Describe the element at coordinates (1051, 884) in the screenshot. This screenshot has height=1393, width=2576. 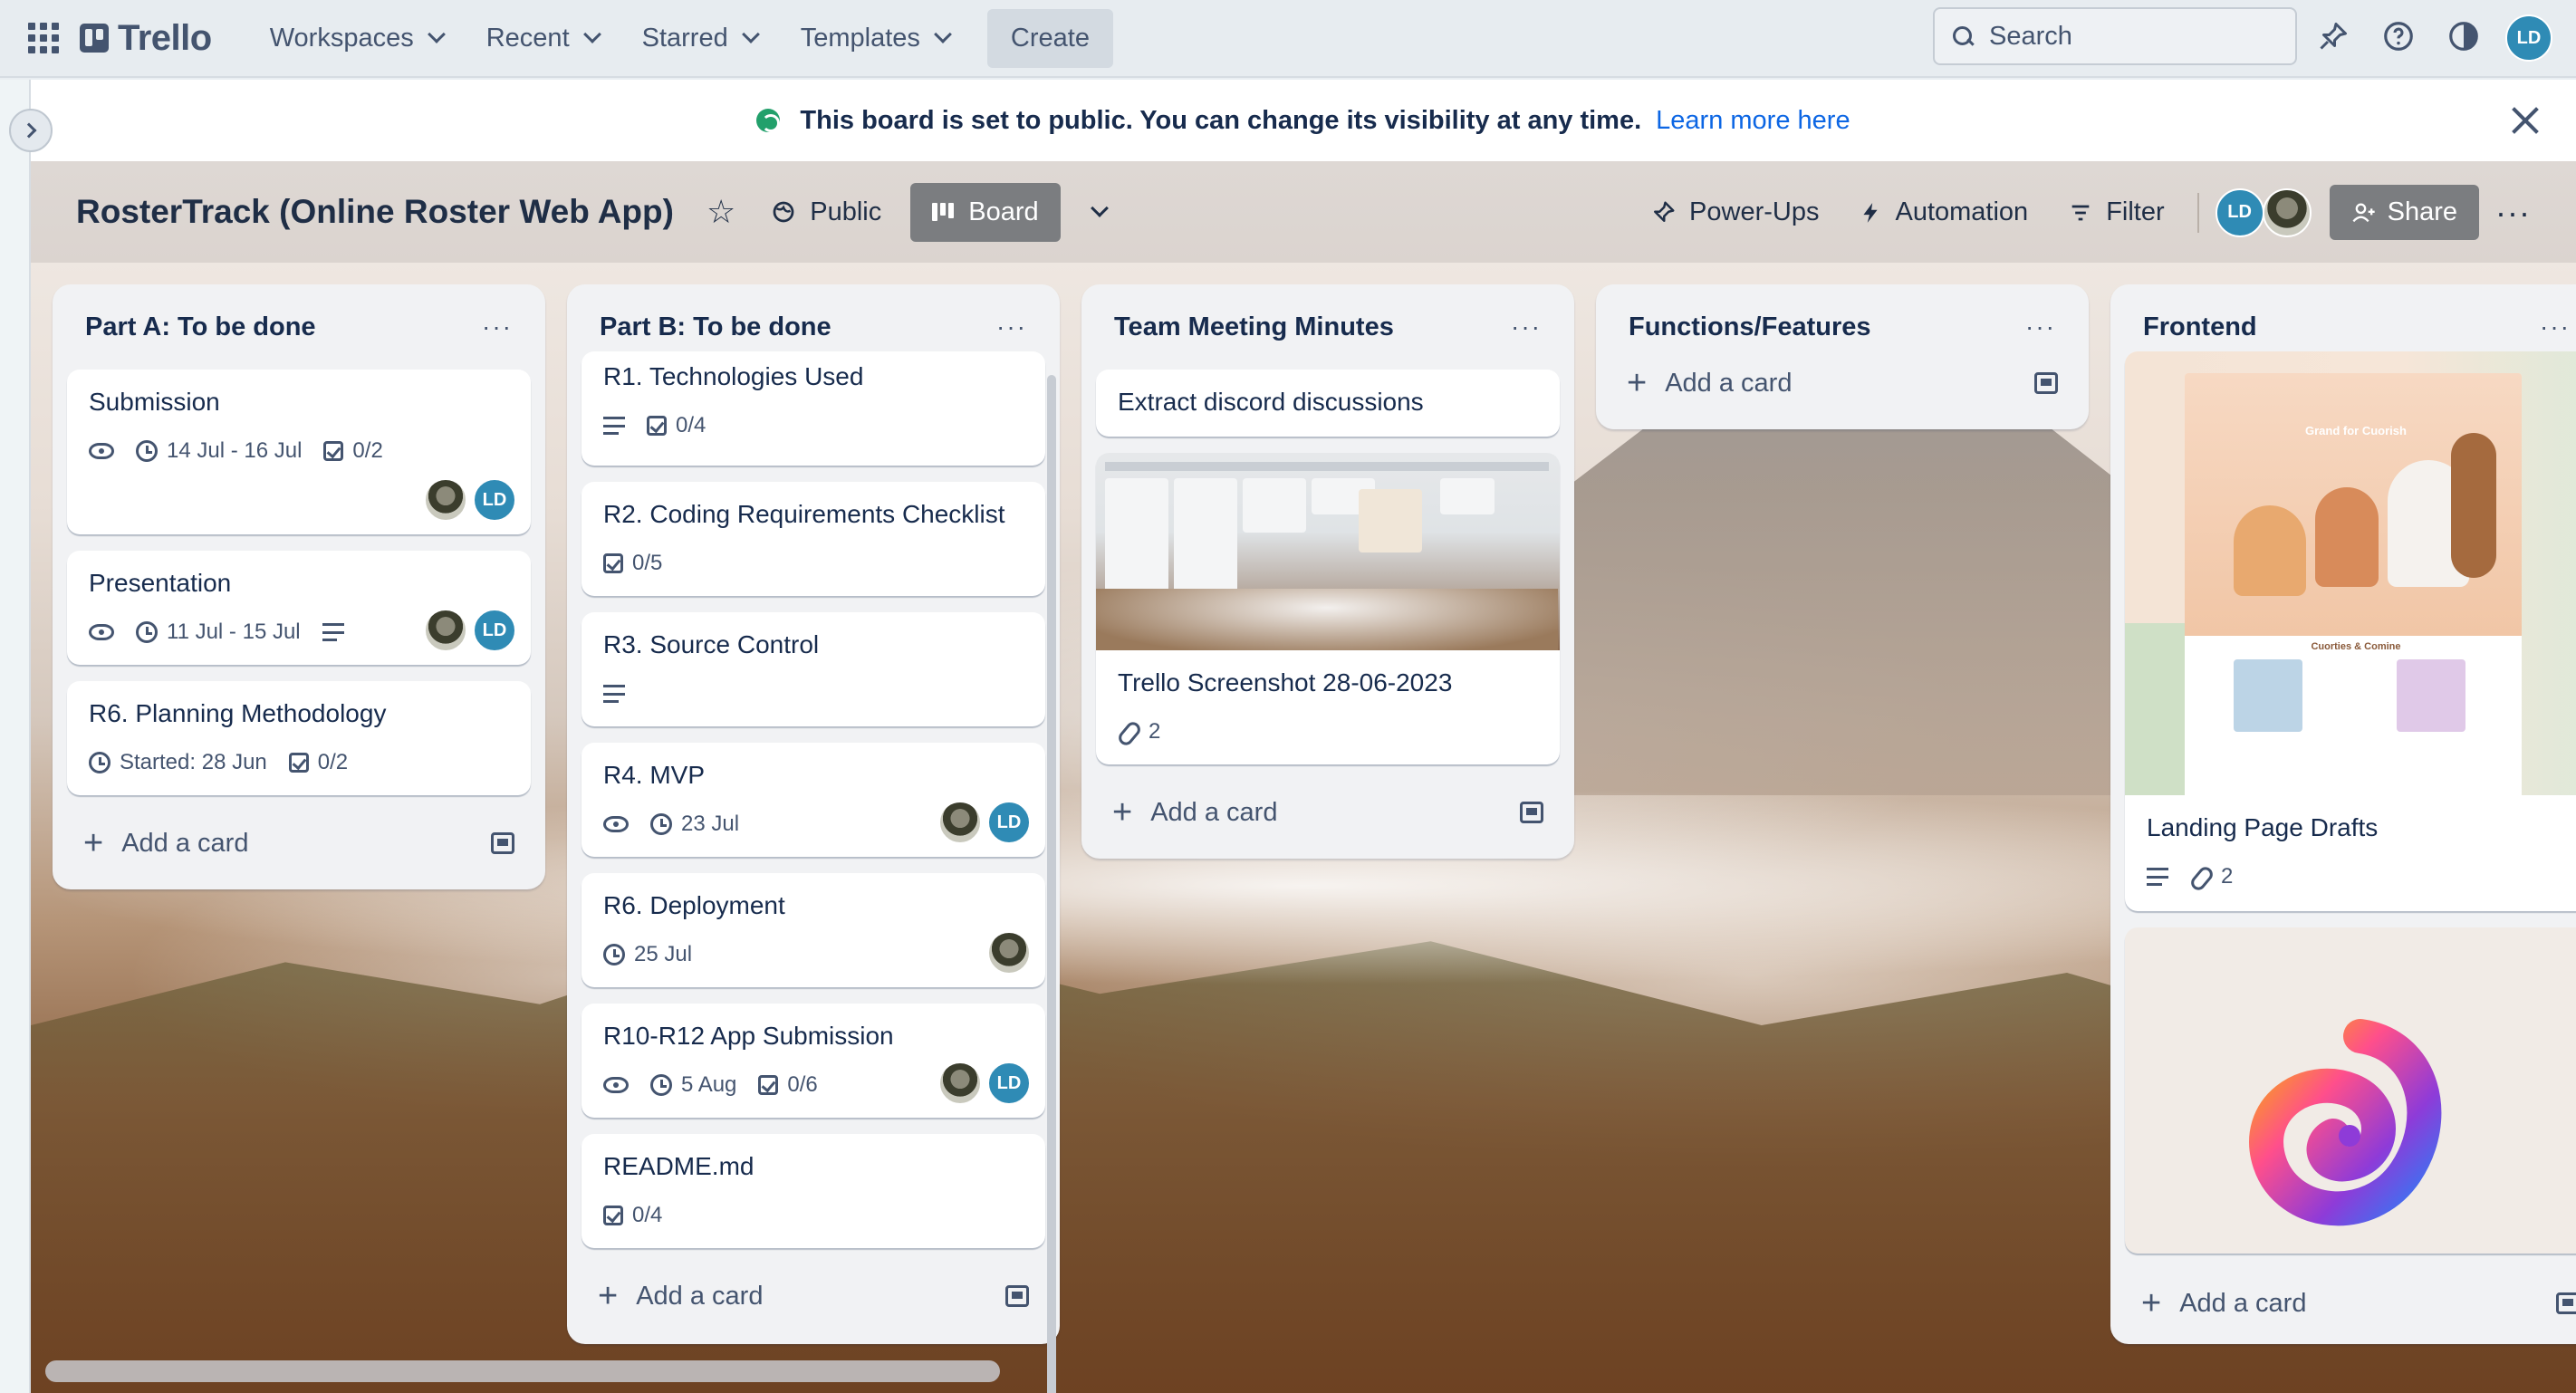
I see `list-scrollbar` at that location.